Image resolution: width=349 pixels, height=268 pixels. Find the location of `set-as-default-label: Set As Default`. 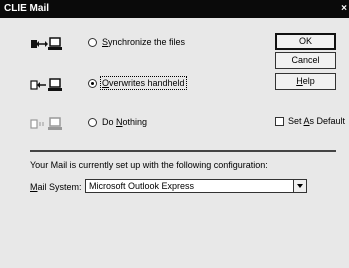

set-as-default-label: Set As Default is located at coordinates (317, 121).